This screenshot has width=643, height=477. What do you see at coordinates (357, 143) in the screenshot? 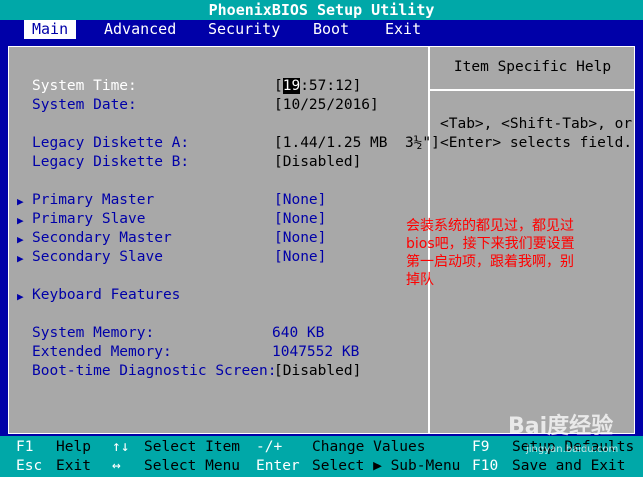
I see `legacy-diskette-a-field: [1.44/1.25 MB 3½"]` at bounding box center [357, 143].